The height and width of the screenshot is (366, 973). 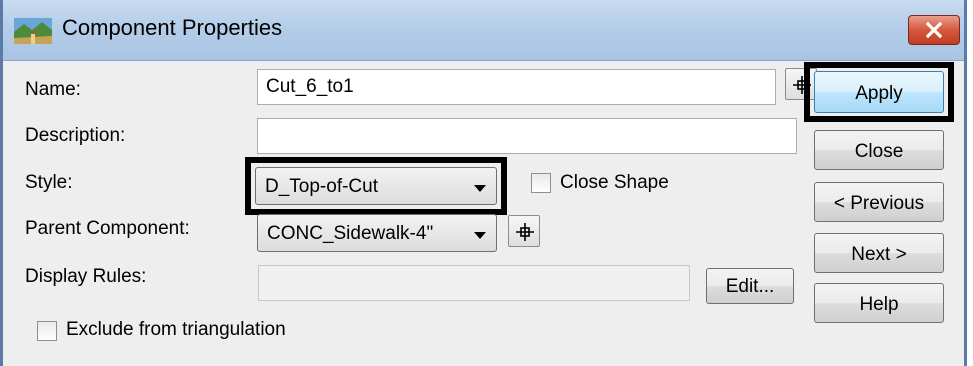 I want to click on help-button: Help, so click(x=879, y=303).